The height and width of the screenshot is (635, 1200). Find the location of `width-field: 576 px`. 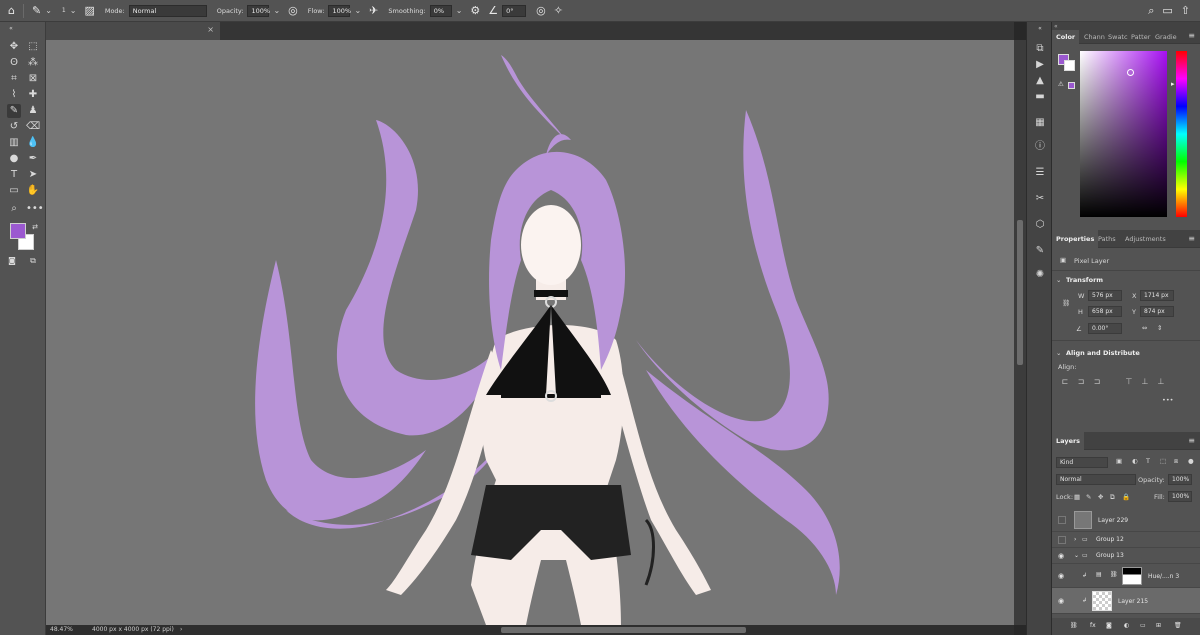

width-field: 576 px is located at coordinates (1105, 295).